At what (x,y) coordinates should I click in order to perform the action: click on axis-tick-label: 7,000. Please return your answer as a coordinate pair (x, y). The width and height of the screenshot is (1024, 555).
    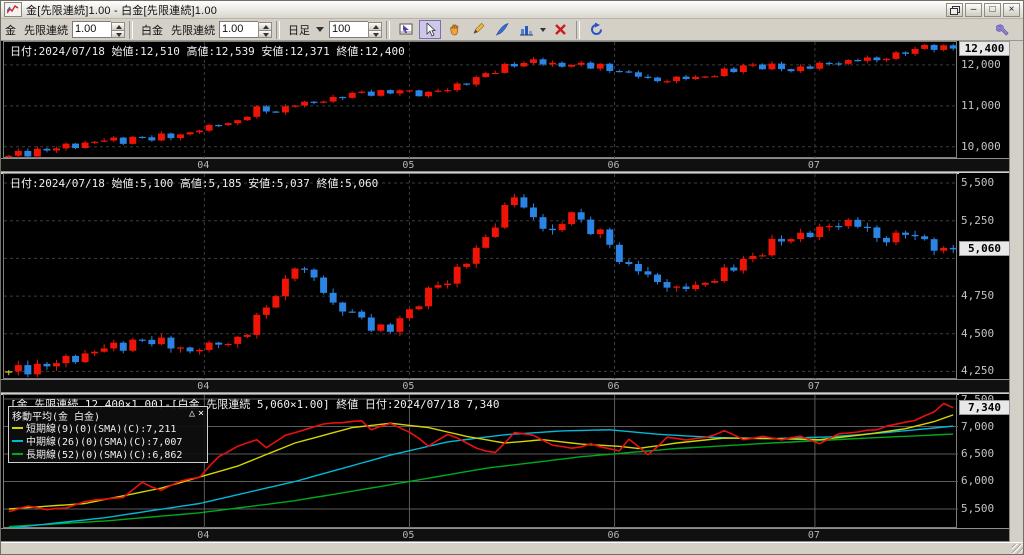
    Looking at the image, I should click on (978, 426).